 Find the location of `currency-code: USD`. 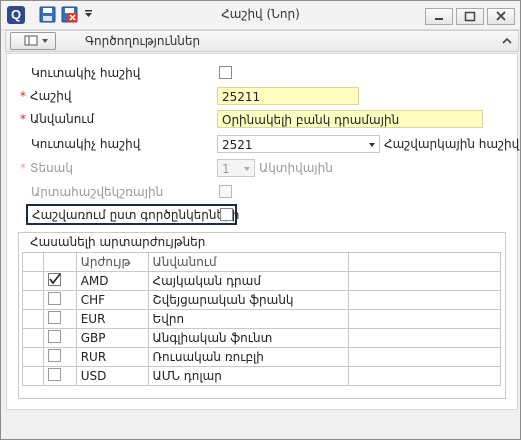

currency-code: USD is located at coordinates (112, 376).